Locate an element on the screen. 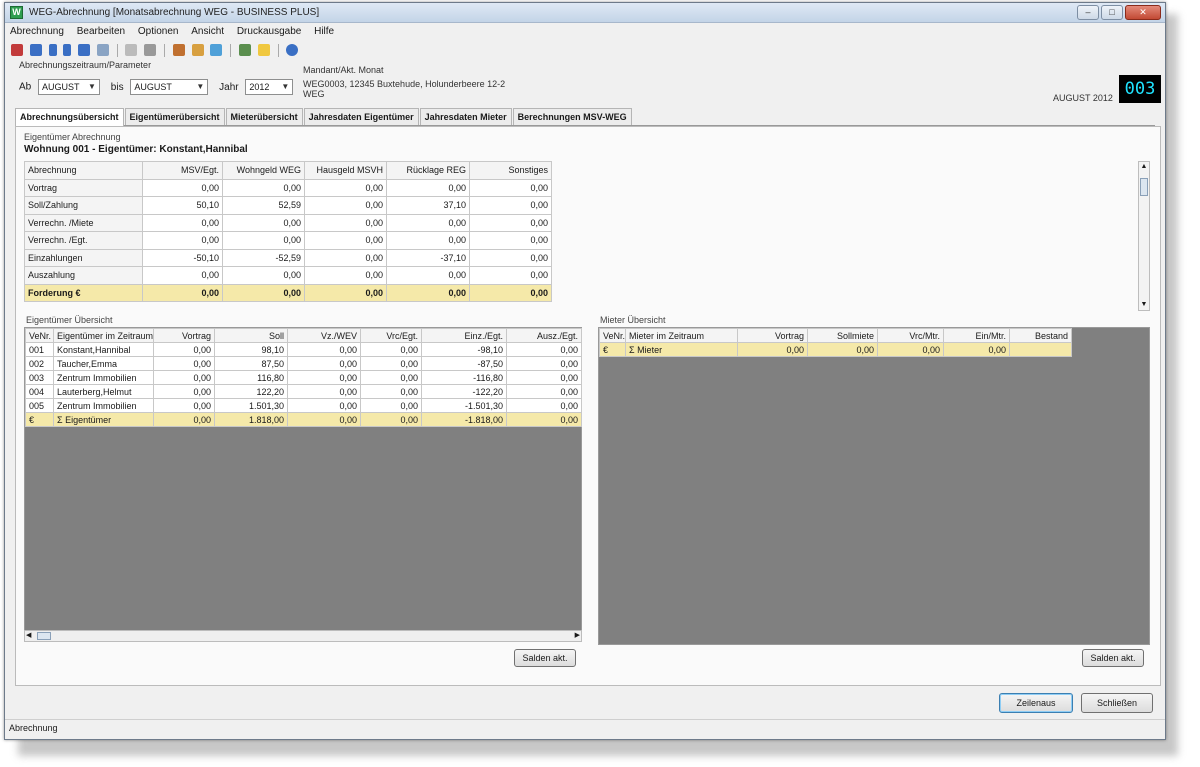 The image size is (1200, 767). to-month-select: AUGUST ▼ is located at coordinates (169, 87).